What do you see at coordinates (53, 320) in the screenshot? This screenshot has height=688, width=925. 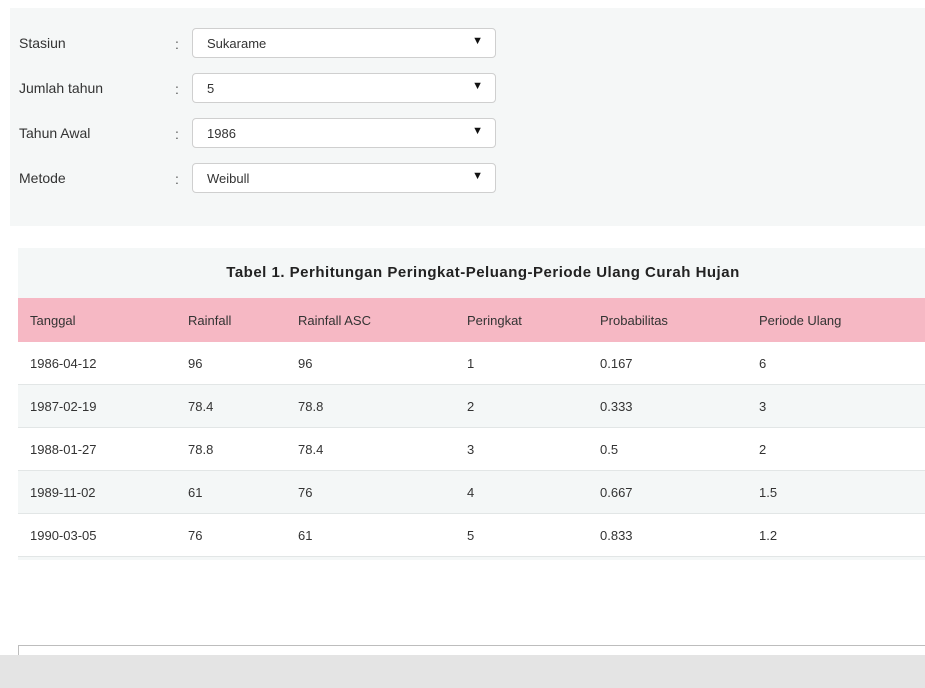 I see `column-header-tanggal: Tanggal` at bounding box center [53, 320].